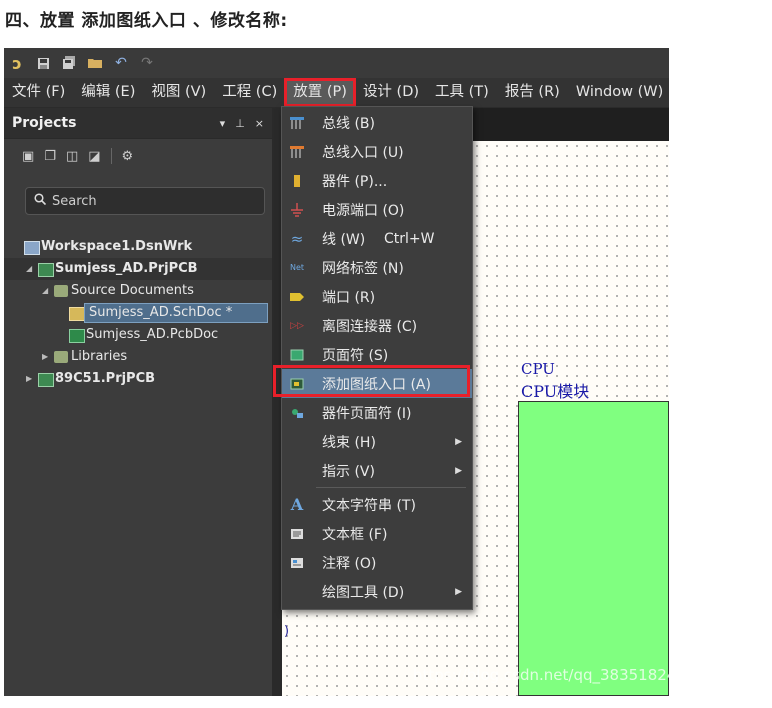 The image size is (772, 708). Describe the element at coordinates (377, 122) in the screenshot. I see `menu-item-bus: 总线 (B)` at that location.